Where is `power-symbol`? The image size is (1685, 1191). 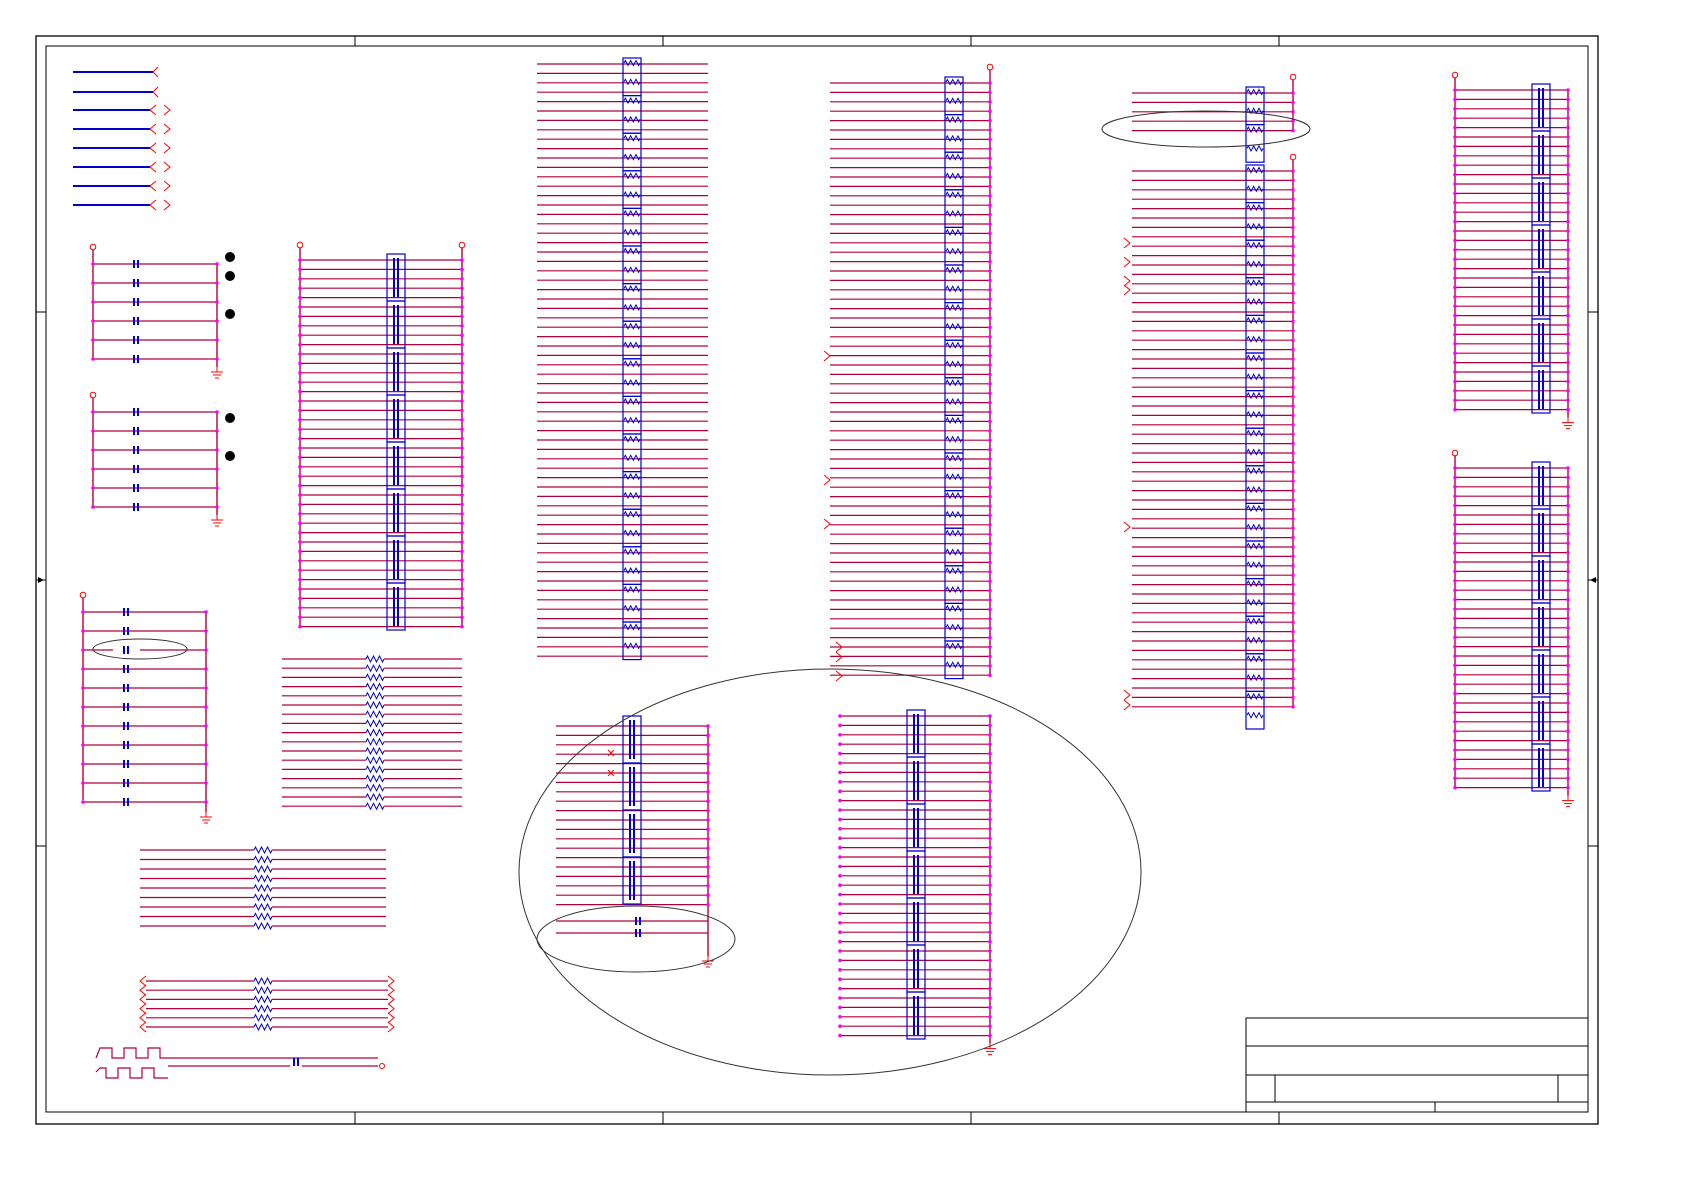
power-symbol is located at coordinates (93, 247).